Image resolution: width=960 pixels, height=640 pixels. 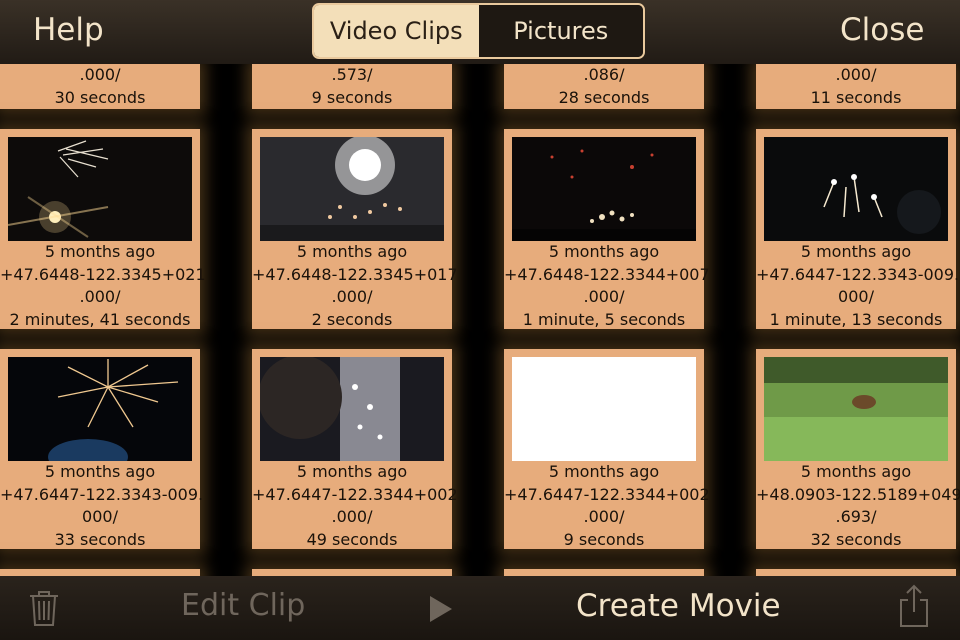 I want to click on clip-duration: 1 minute, 13 seconds, so click(x=856, y=319).